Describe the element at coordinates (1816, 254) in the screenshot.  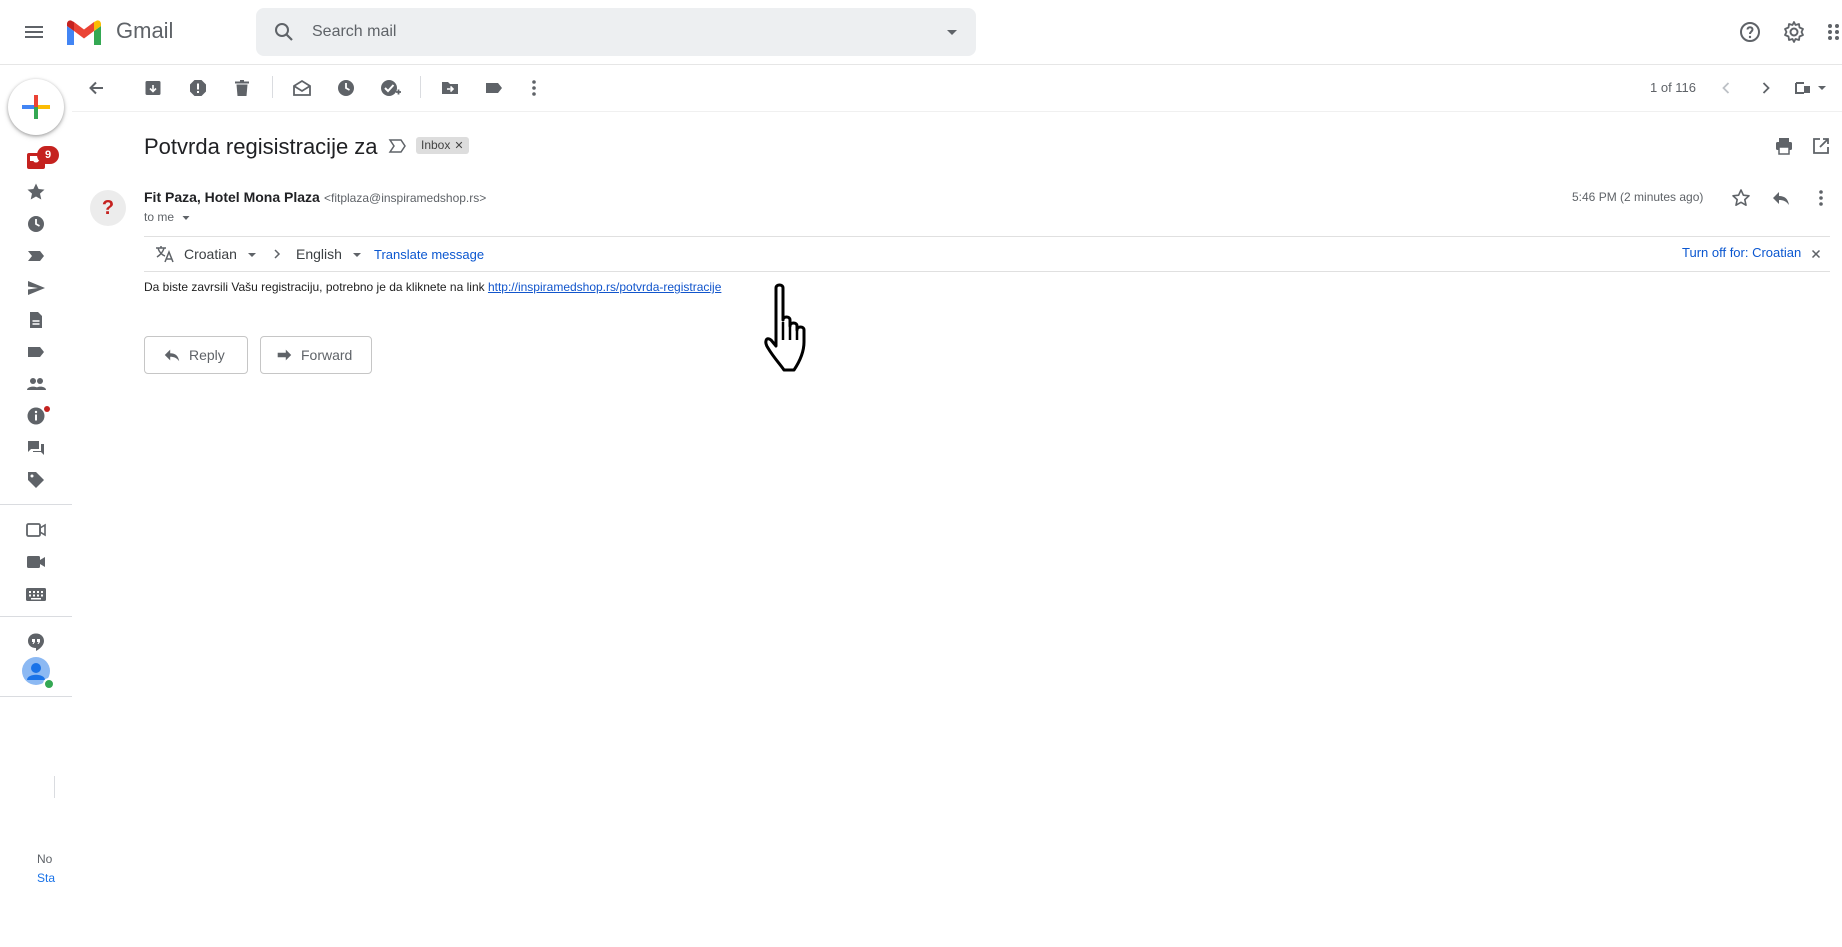
I see `close-translate-icon` at that location.